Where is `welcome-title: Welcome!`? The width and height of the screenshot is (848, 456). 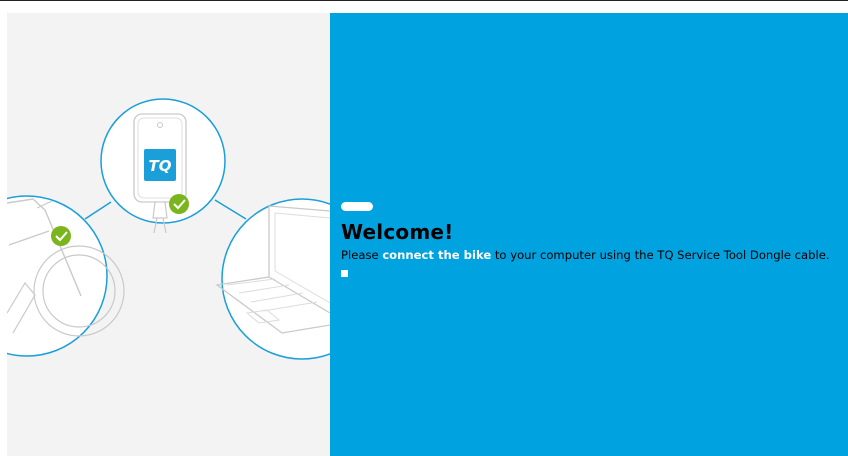
welcome-title: Welcome! is located at coordinates (397, 232).